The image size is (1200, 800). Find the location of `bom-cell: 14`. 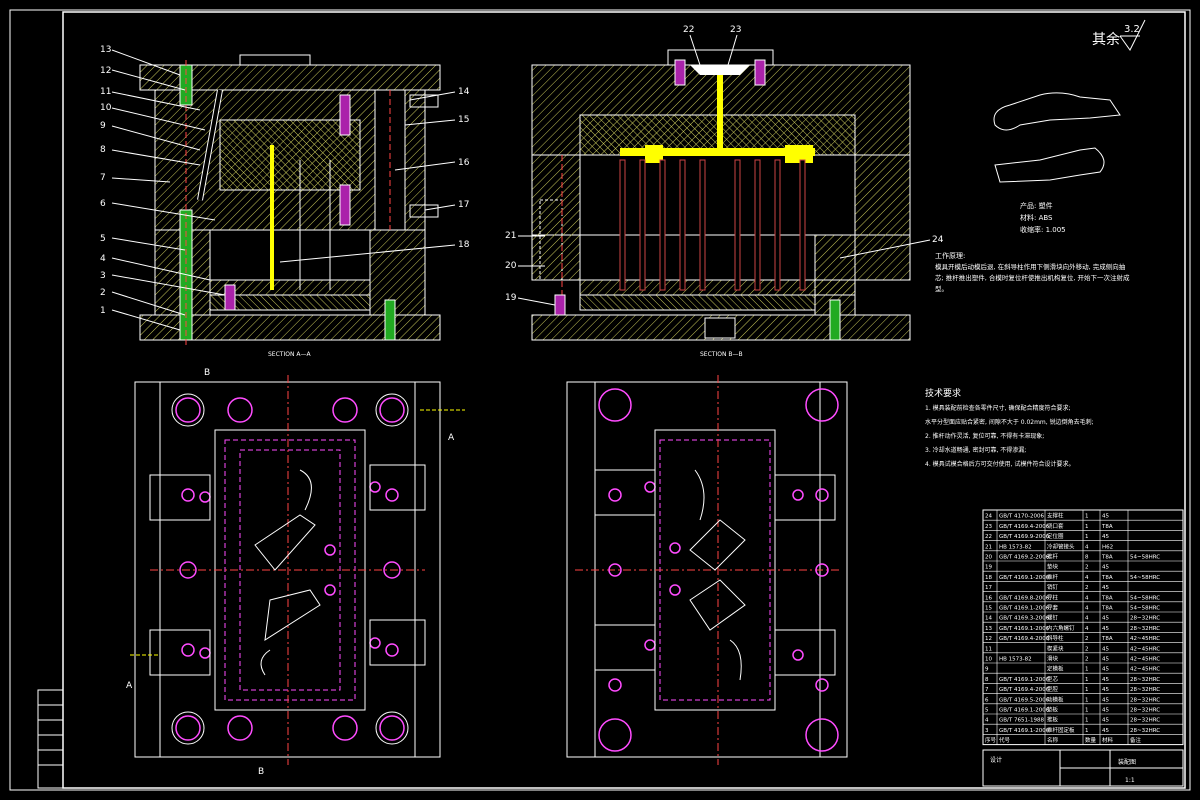

bom-cell: 14 is located at coordinates (988, 619).